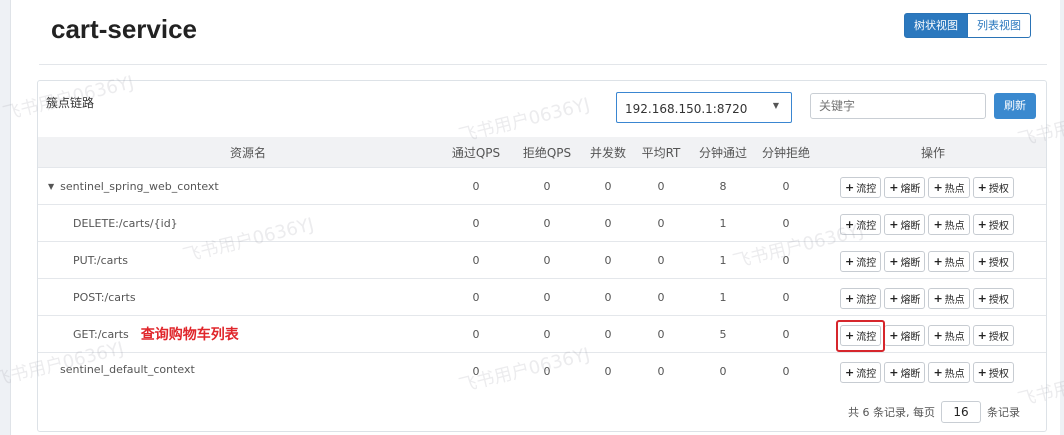 Image resolution: width=1064 pixels, height=435 pixels. Describe the element at coordinates (932, 152) in the screenshot. I see `column-header: 操作` at that location.